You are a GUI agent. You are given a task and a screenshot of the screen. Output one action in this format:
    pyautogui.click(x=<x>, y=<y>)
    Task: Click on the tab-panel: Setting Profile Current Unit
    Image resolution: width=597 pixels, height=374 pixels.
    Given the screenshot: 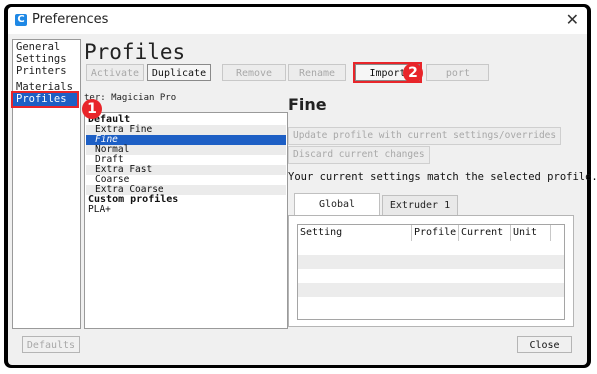 What is the action you would take?
    pyautogui.click(x=431, y=271)
    